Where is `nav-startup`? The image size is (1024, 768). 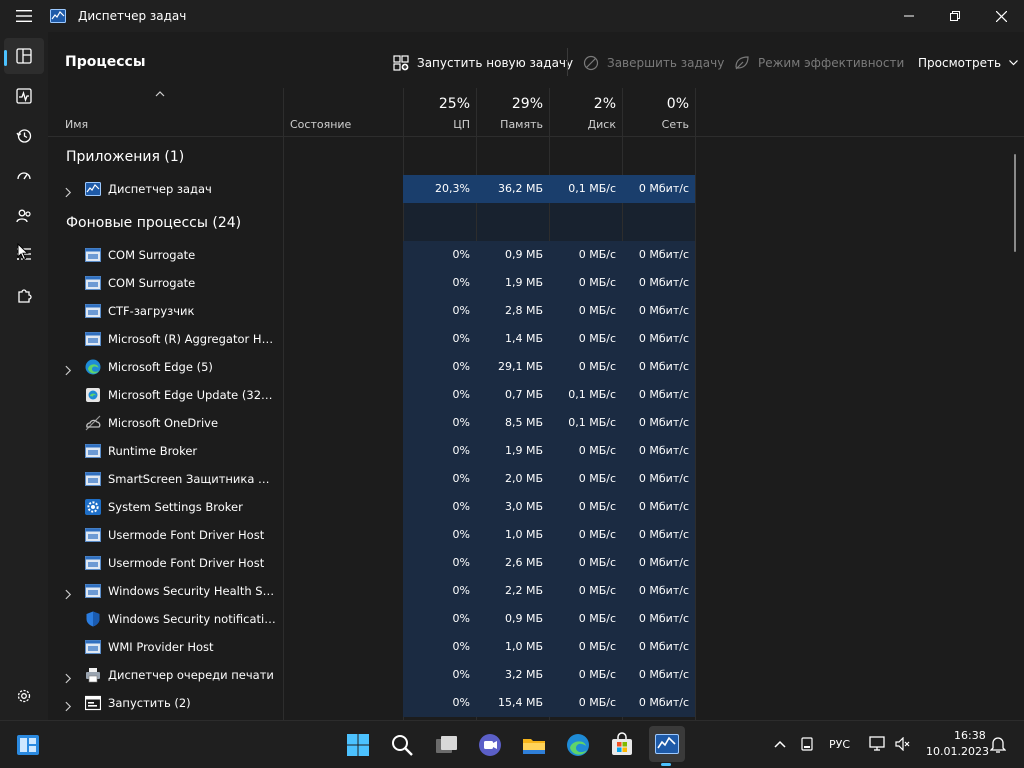
nav-startup is located at coordinates (24, 176).